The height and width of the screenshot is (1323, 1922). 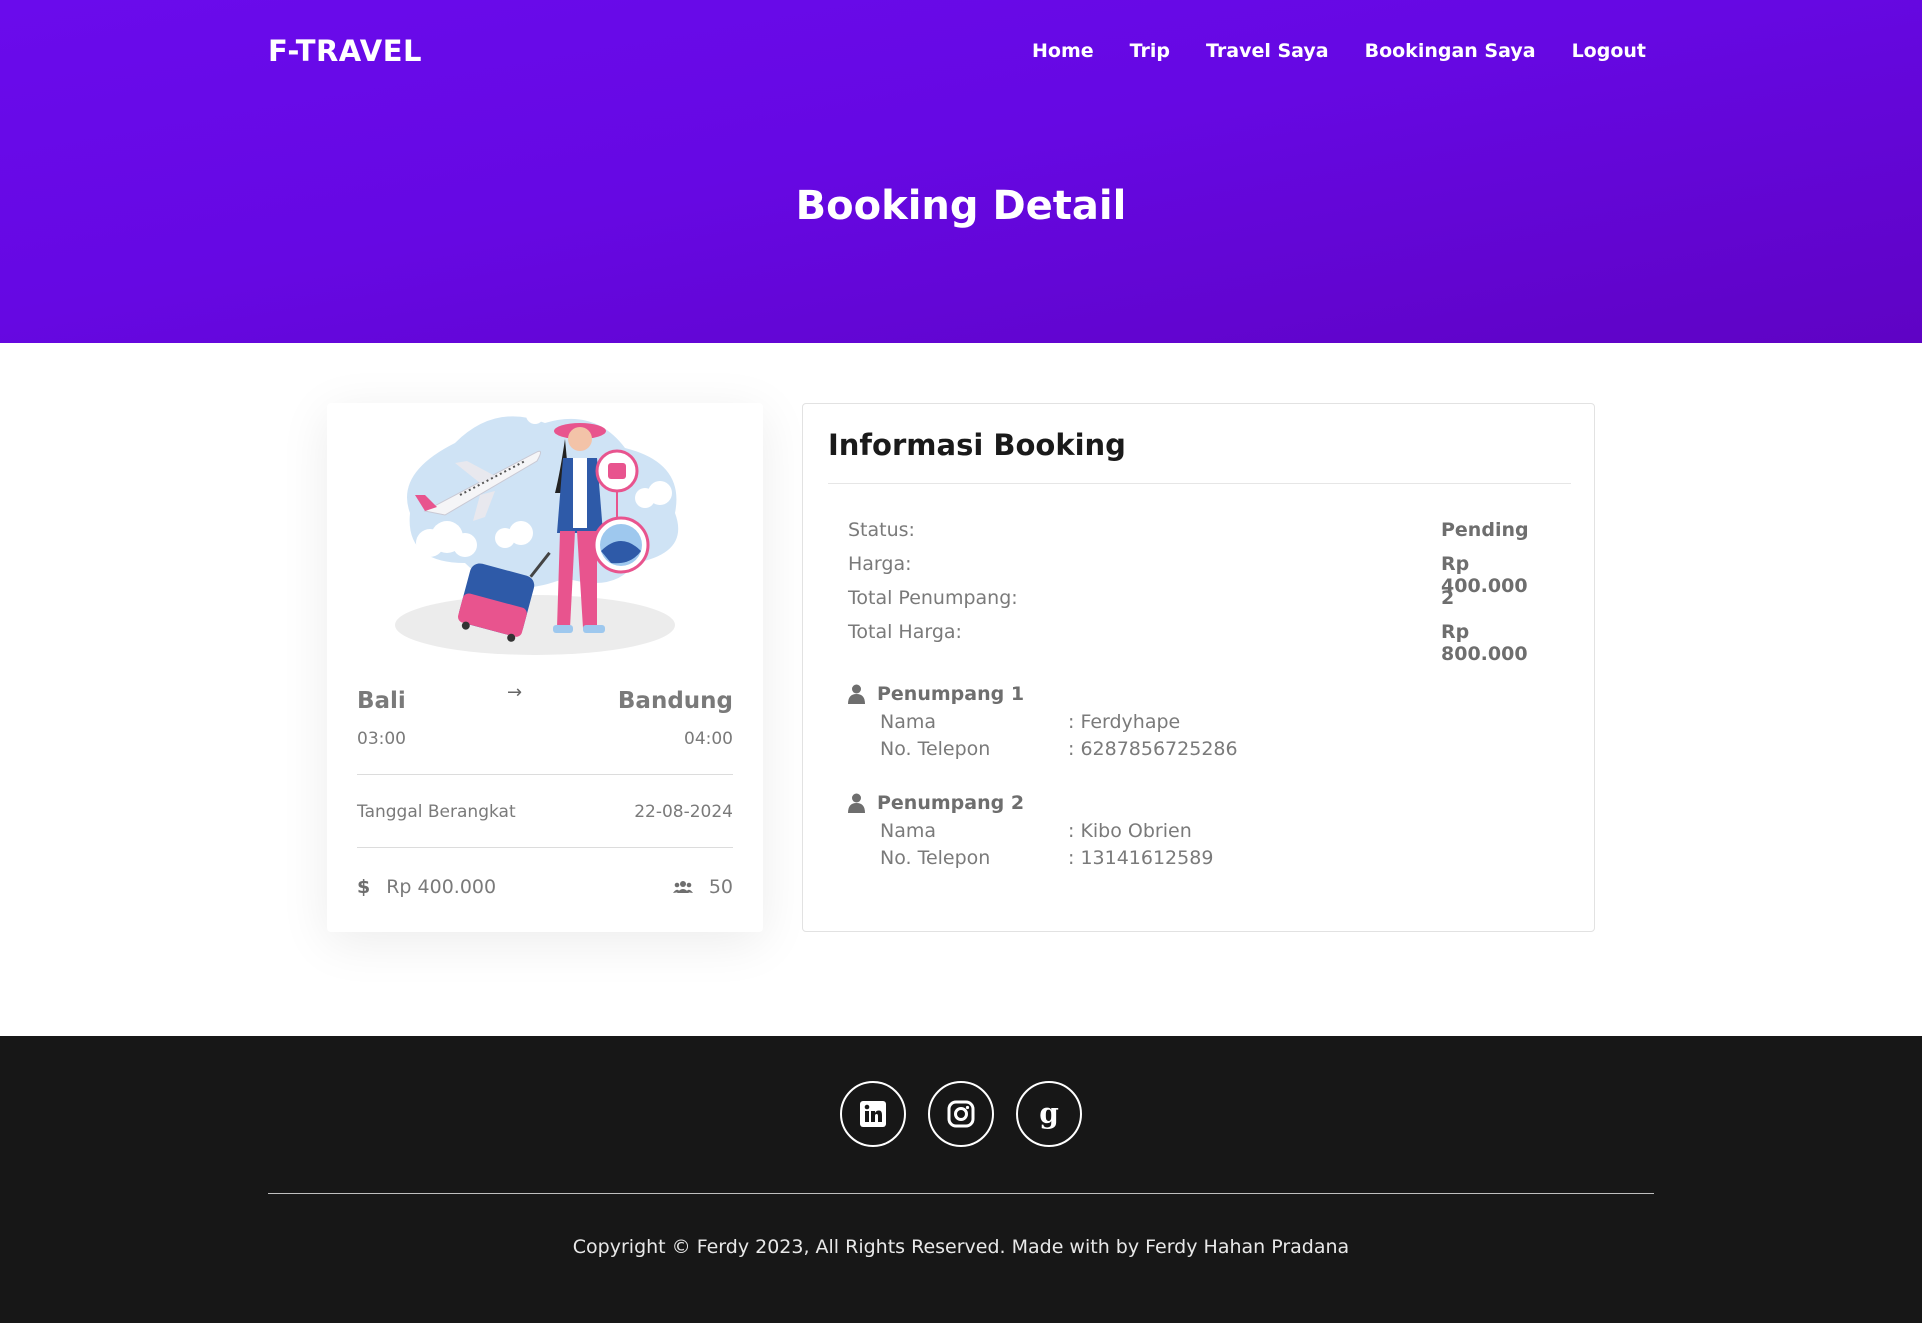 What do you see at coordinates (515, 692) in the screenshot?
I see `arrow-right-icon: →` at bounding box center [515, 692].